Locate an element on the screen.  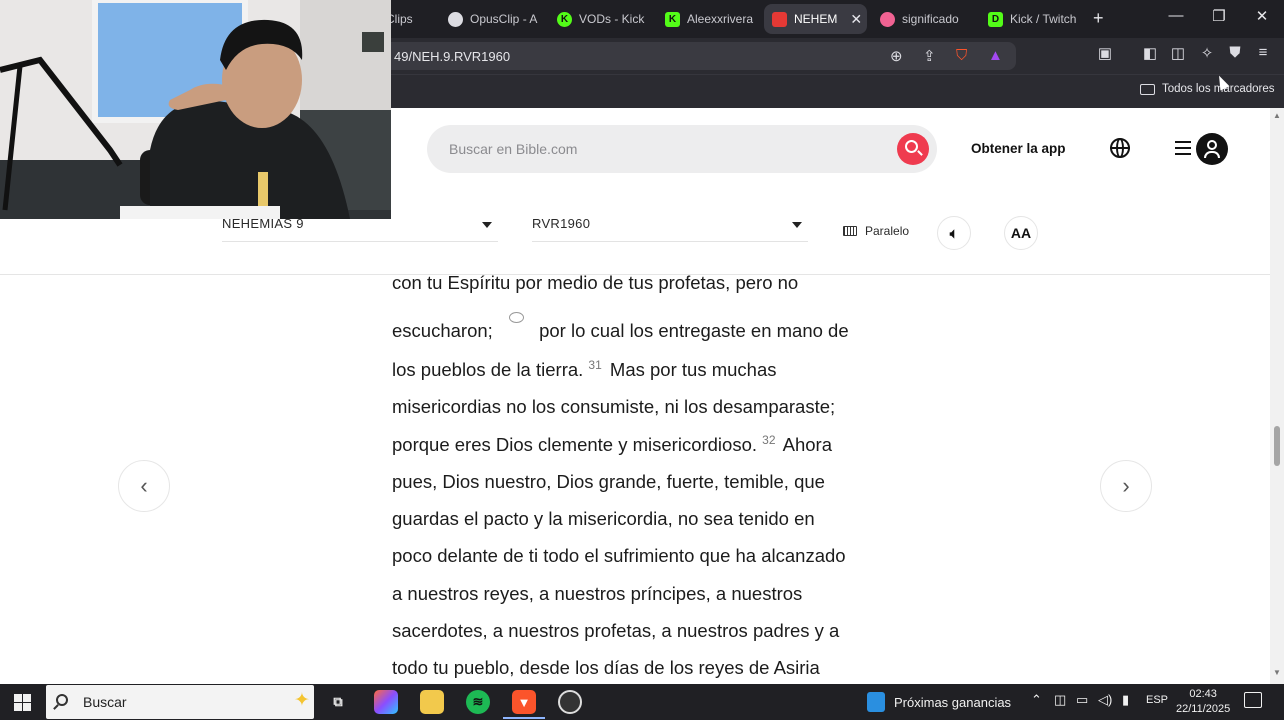
url-text: 49/NEH.9.RVR1960 is located at coordinates (452, 56).